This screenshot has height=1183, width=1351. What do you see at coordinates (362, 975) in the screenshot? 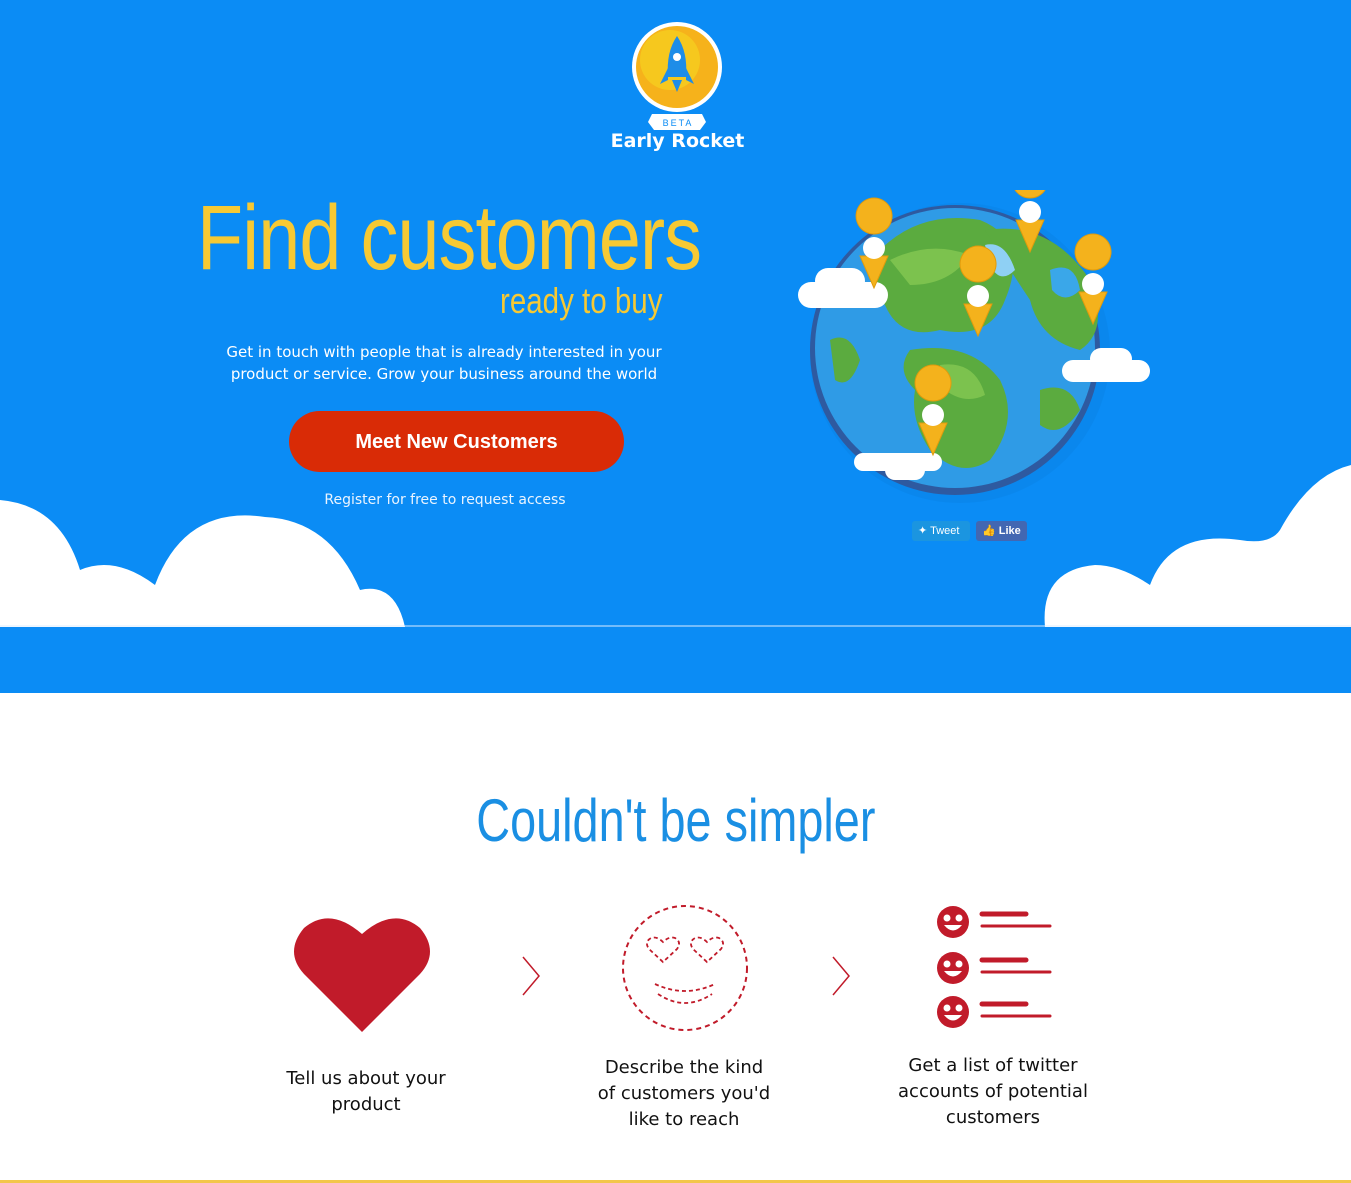
I see `heart-icon` at bounding box center [362, 975].